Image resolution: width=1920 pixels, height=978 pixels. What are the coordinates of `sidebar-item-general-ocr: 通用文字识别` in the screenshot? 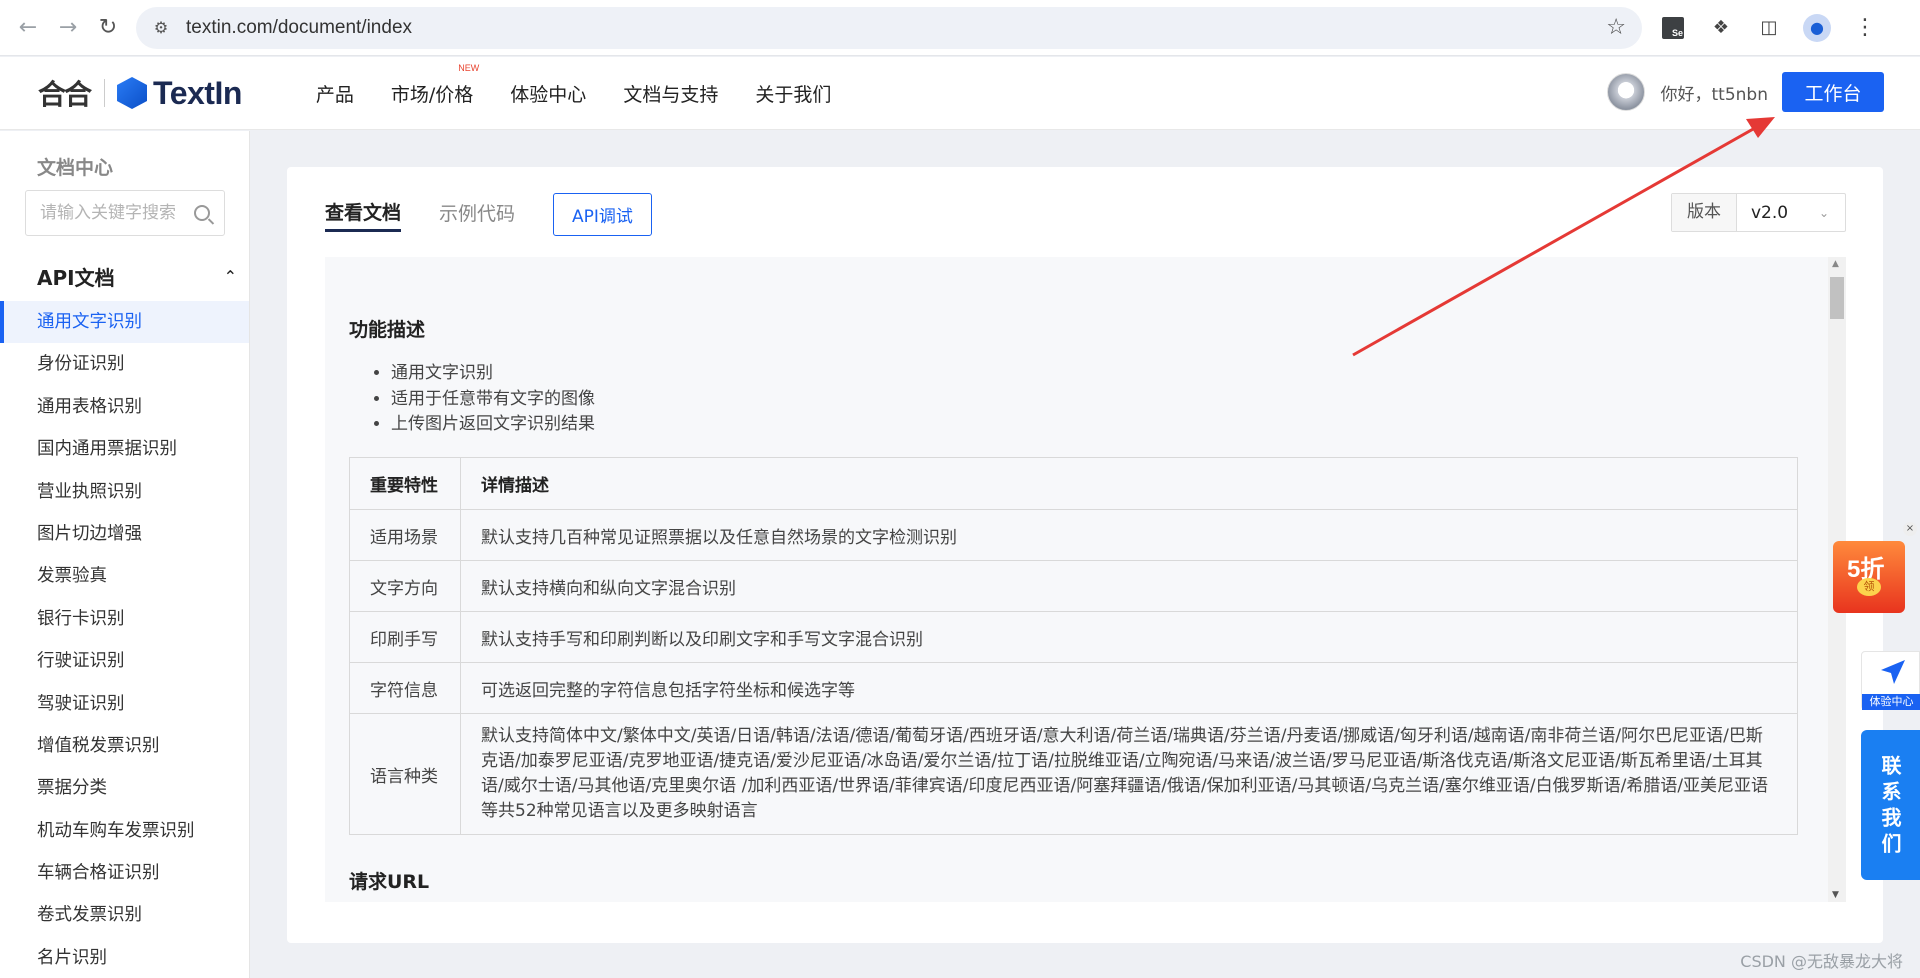 It's located at (124, 322).